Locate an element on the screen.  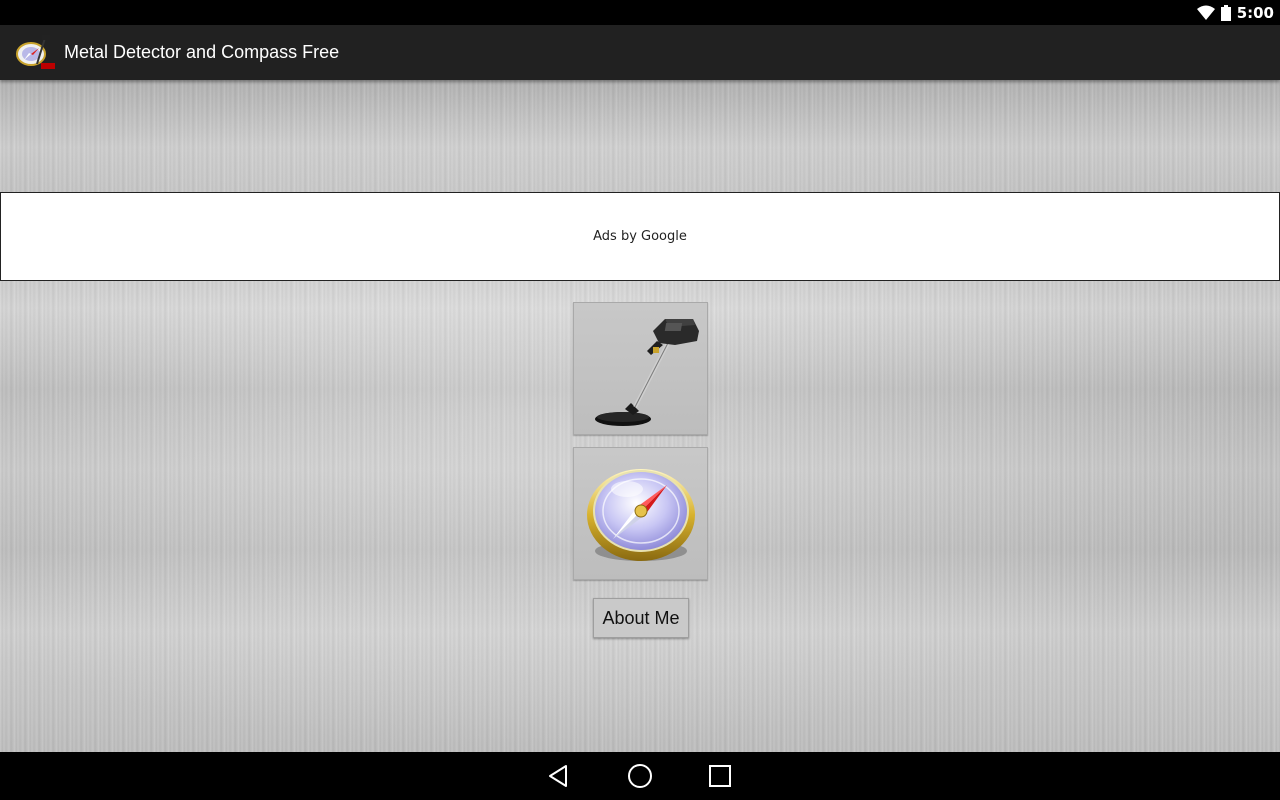
wifi-icon is located at coordinates (1205, 13).